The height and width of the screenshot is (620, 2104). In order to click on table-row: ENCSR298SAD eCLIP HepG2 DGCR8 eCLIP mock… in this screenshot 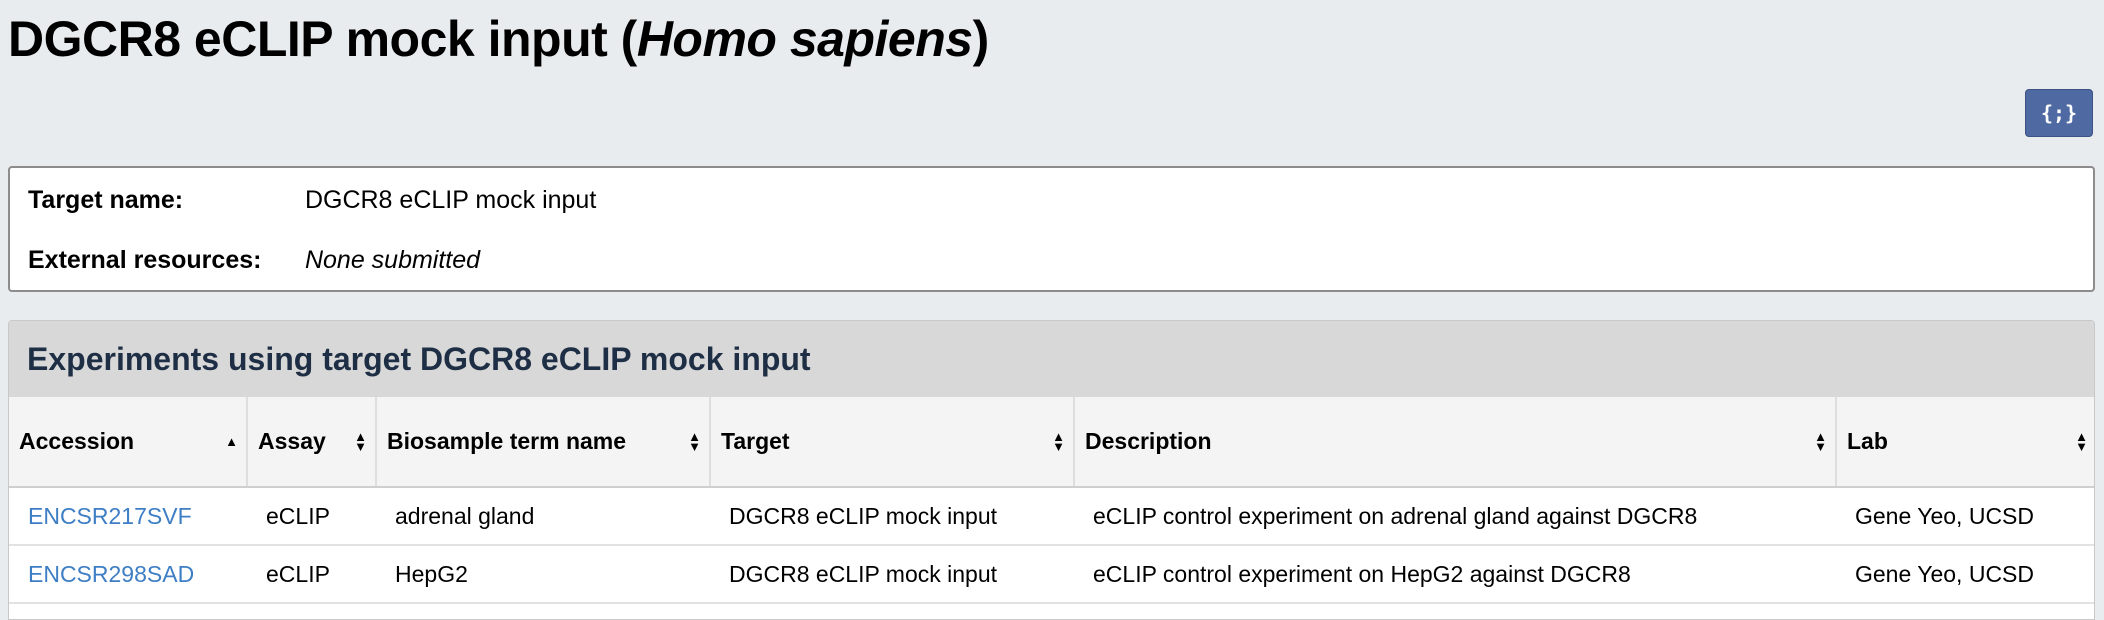, I will do `click(1051, 574)`.